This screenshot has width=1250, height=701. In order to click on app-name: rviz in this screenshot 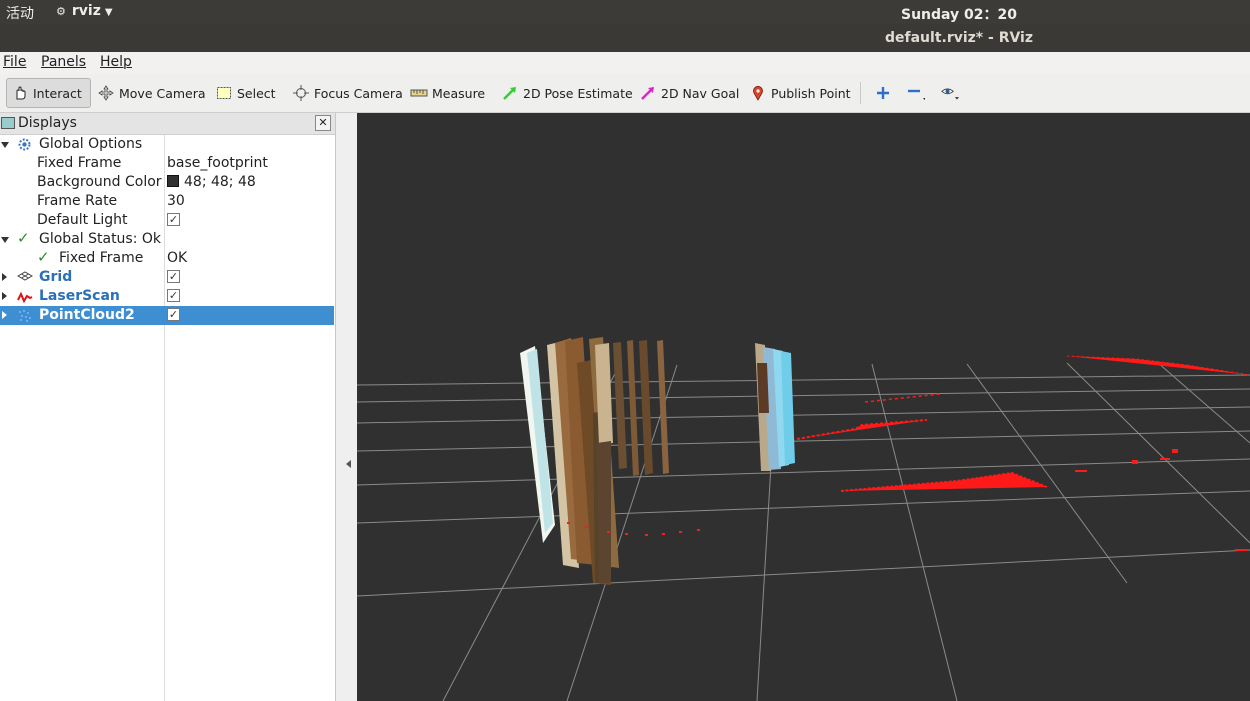, I will do `click(86, 11)`.